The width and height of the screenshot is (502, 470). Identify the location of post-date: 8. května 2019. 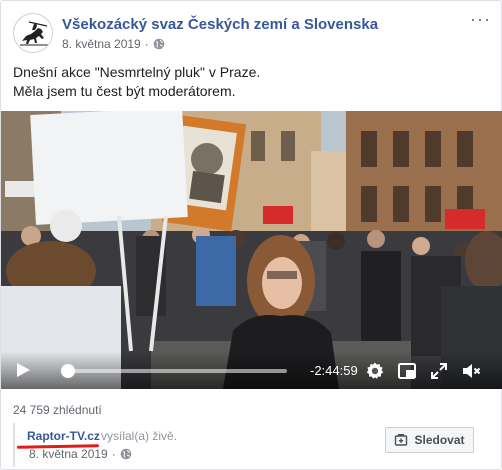
(101, 44).